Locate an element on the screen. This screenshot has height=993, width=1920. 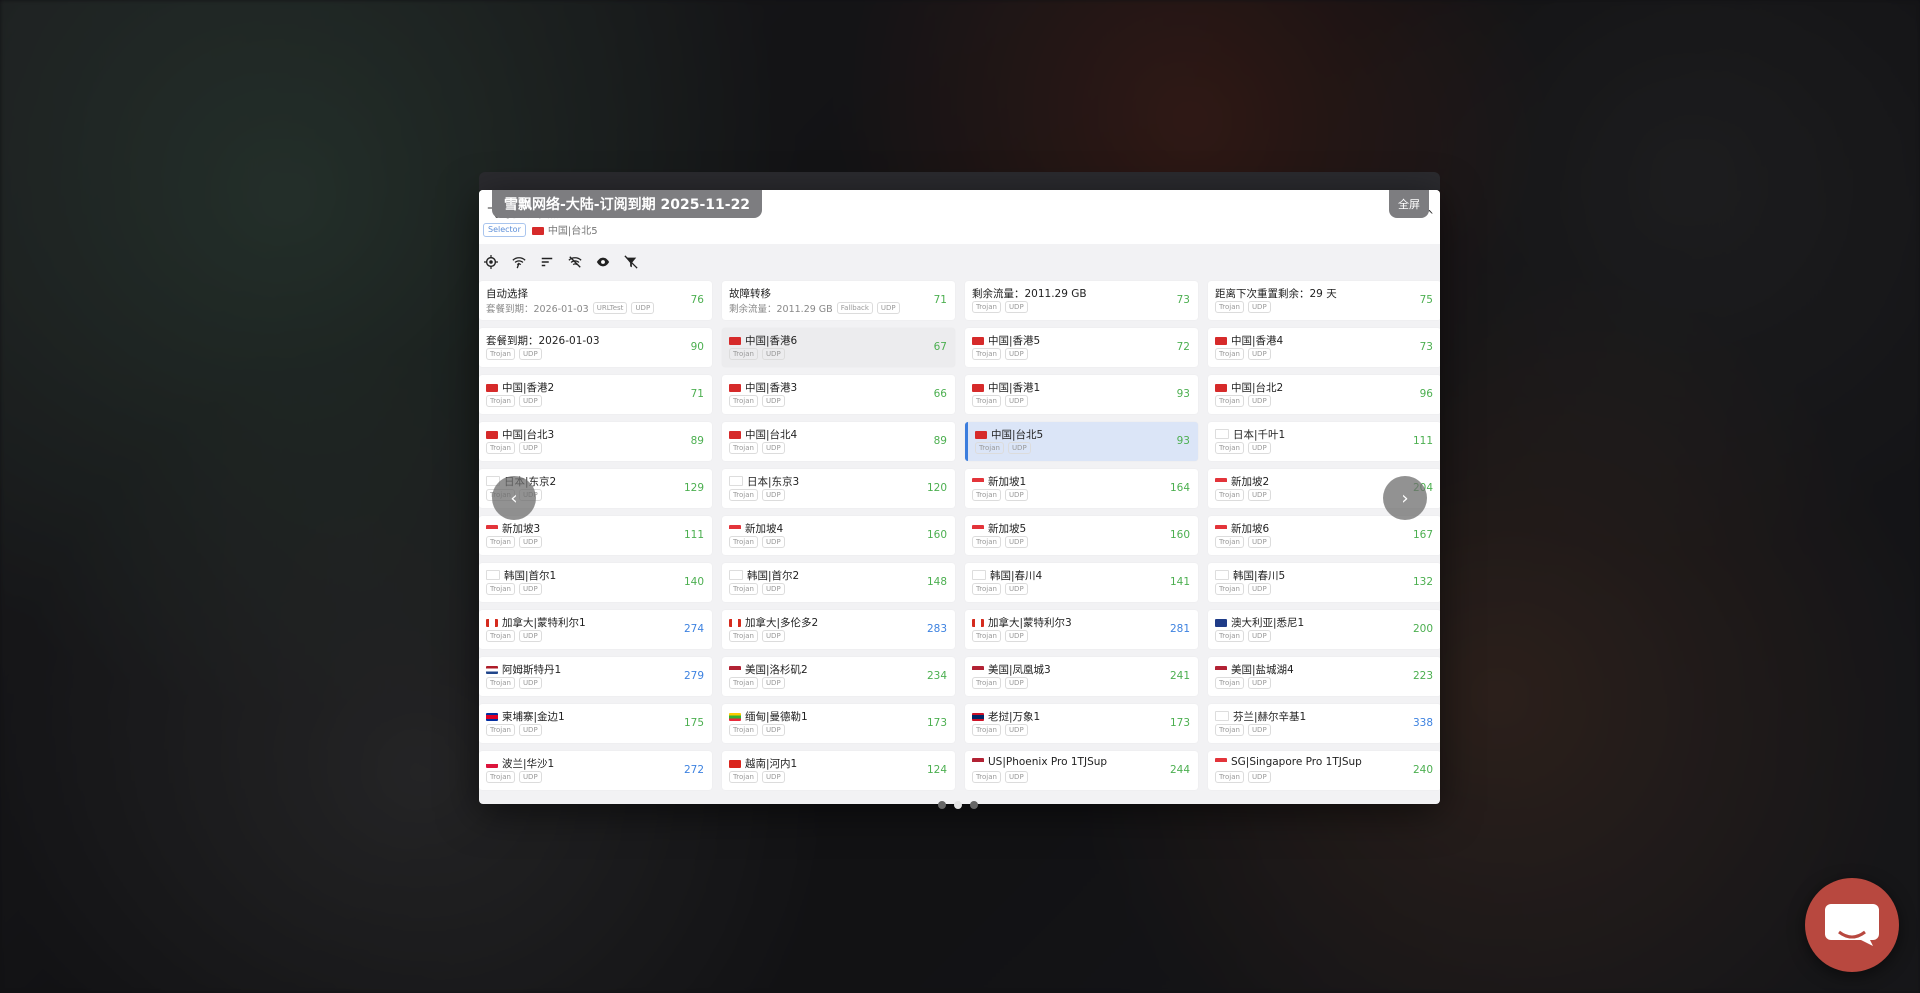
proxy-node-card: 中国|香港4 Trojan UDP 73 is located at coordinates (1324, 347).